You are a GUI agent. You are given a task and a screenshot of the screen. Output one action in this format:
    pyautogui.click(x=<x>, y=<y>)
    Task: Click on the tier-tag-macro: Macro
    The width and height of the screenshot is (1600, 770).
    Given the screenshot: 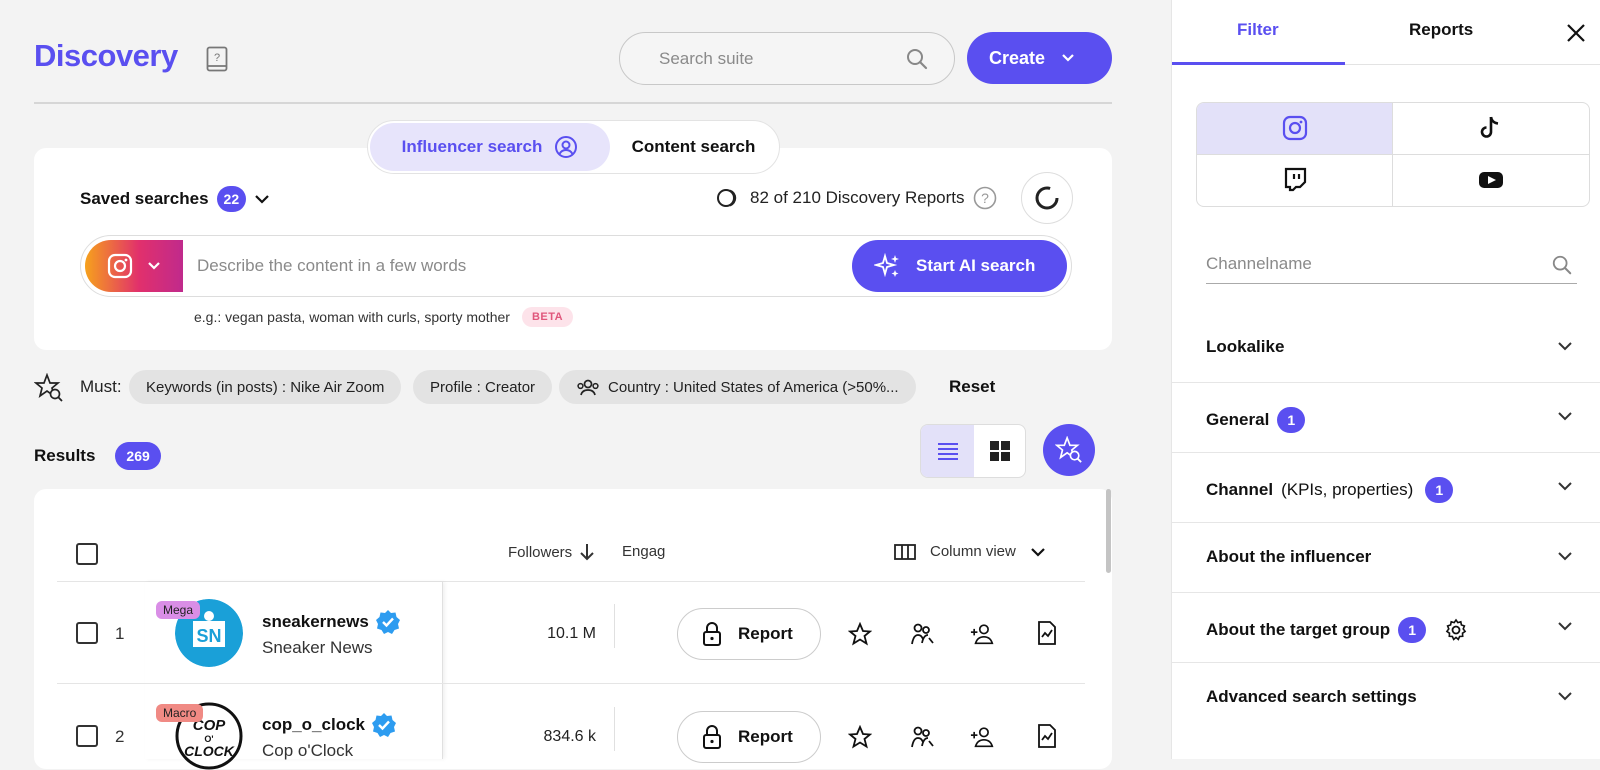 What is the action you would take?
    pyautogui.click(x=180, y=713)
    